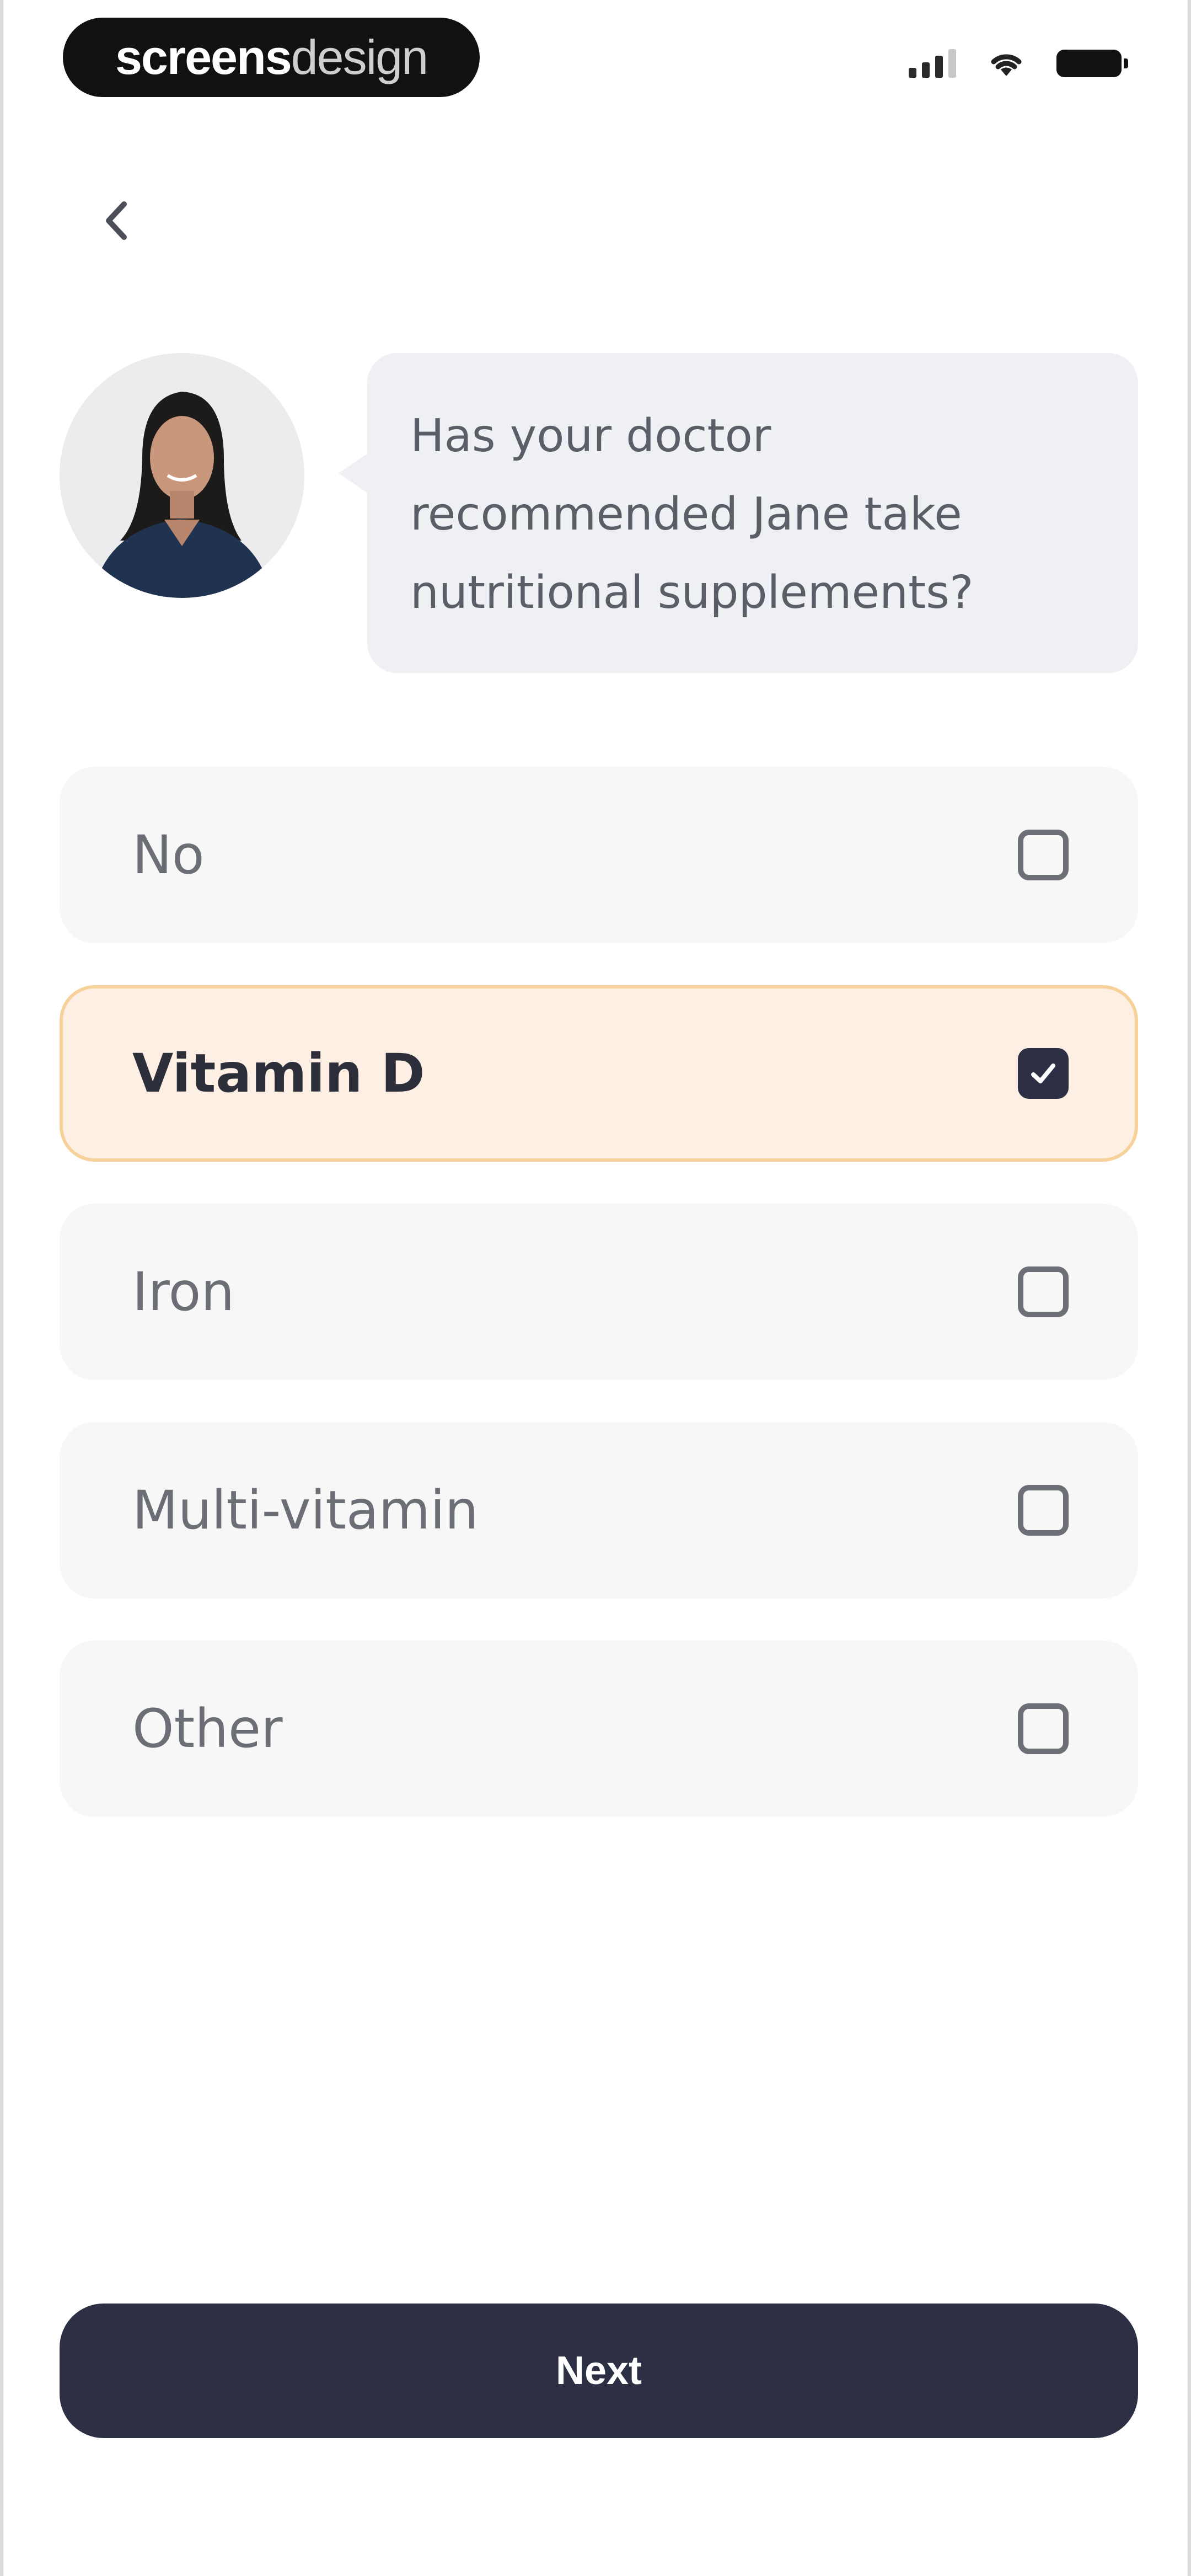 Image resolution: width=1191 pixels, height=2576 pixels. What do you see at coordinates (599, 1292) in the screenshot?
I see `option-iron: Iron` at bounding box center [599, 1292].